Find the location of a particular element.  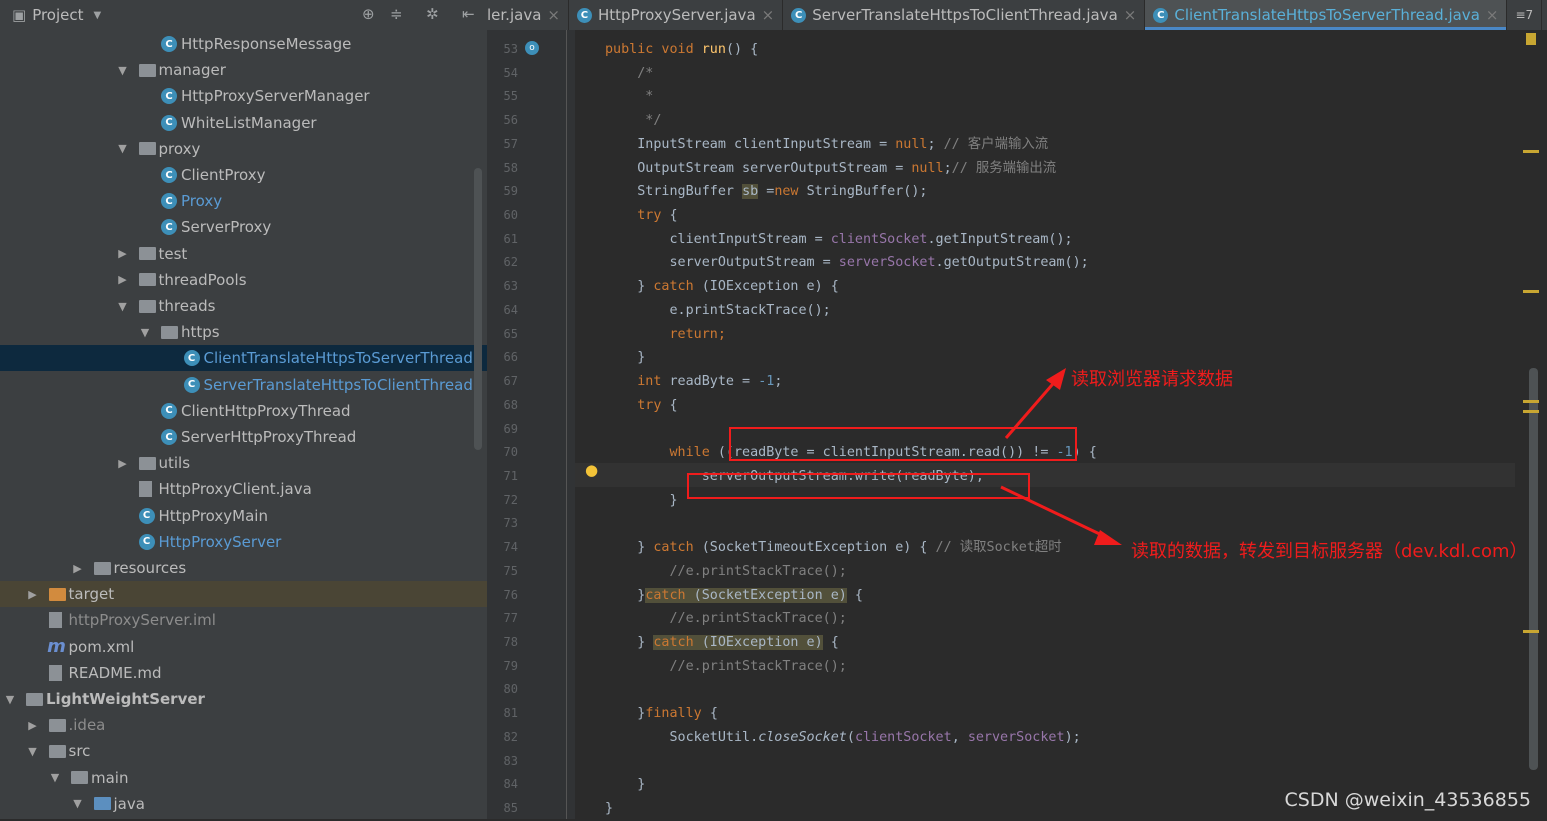

annotation-arrows is located at coordinates (1061, 456).